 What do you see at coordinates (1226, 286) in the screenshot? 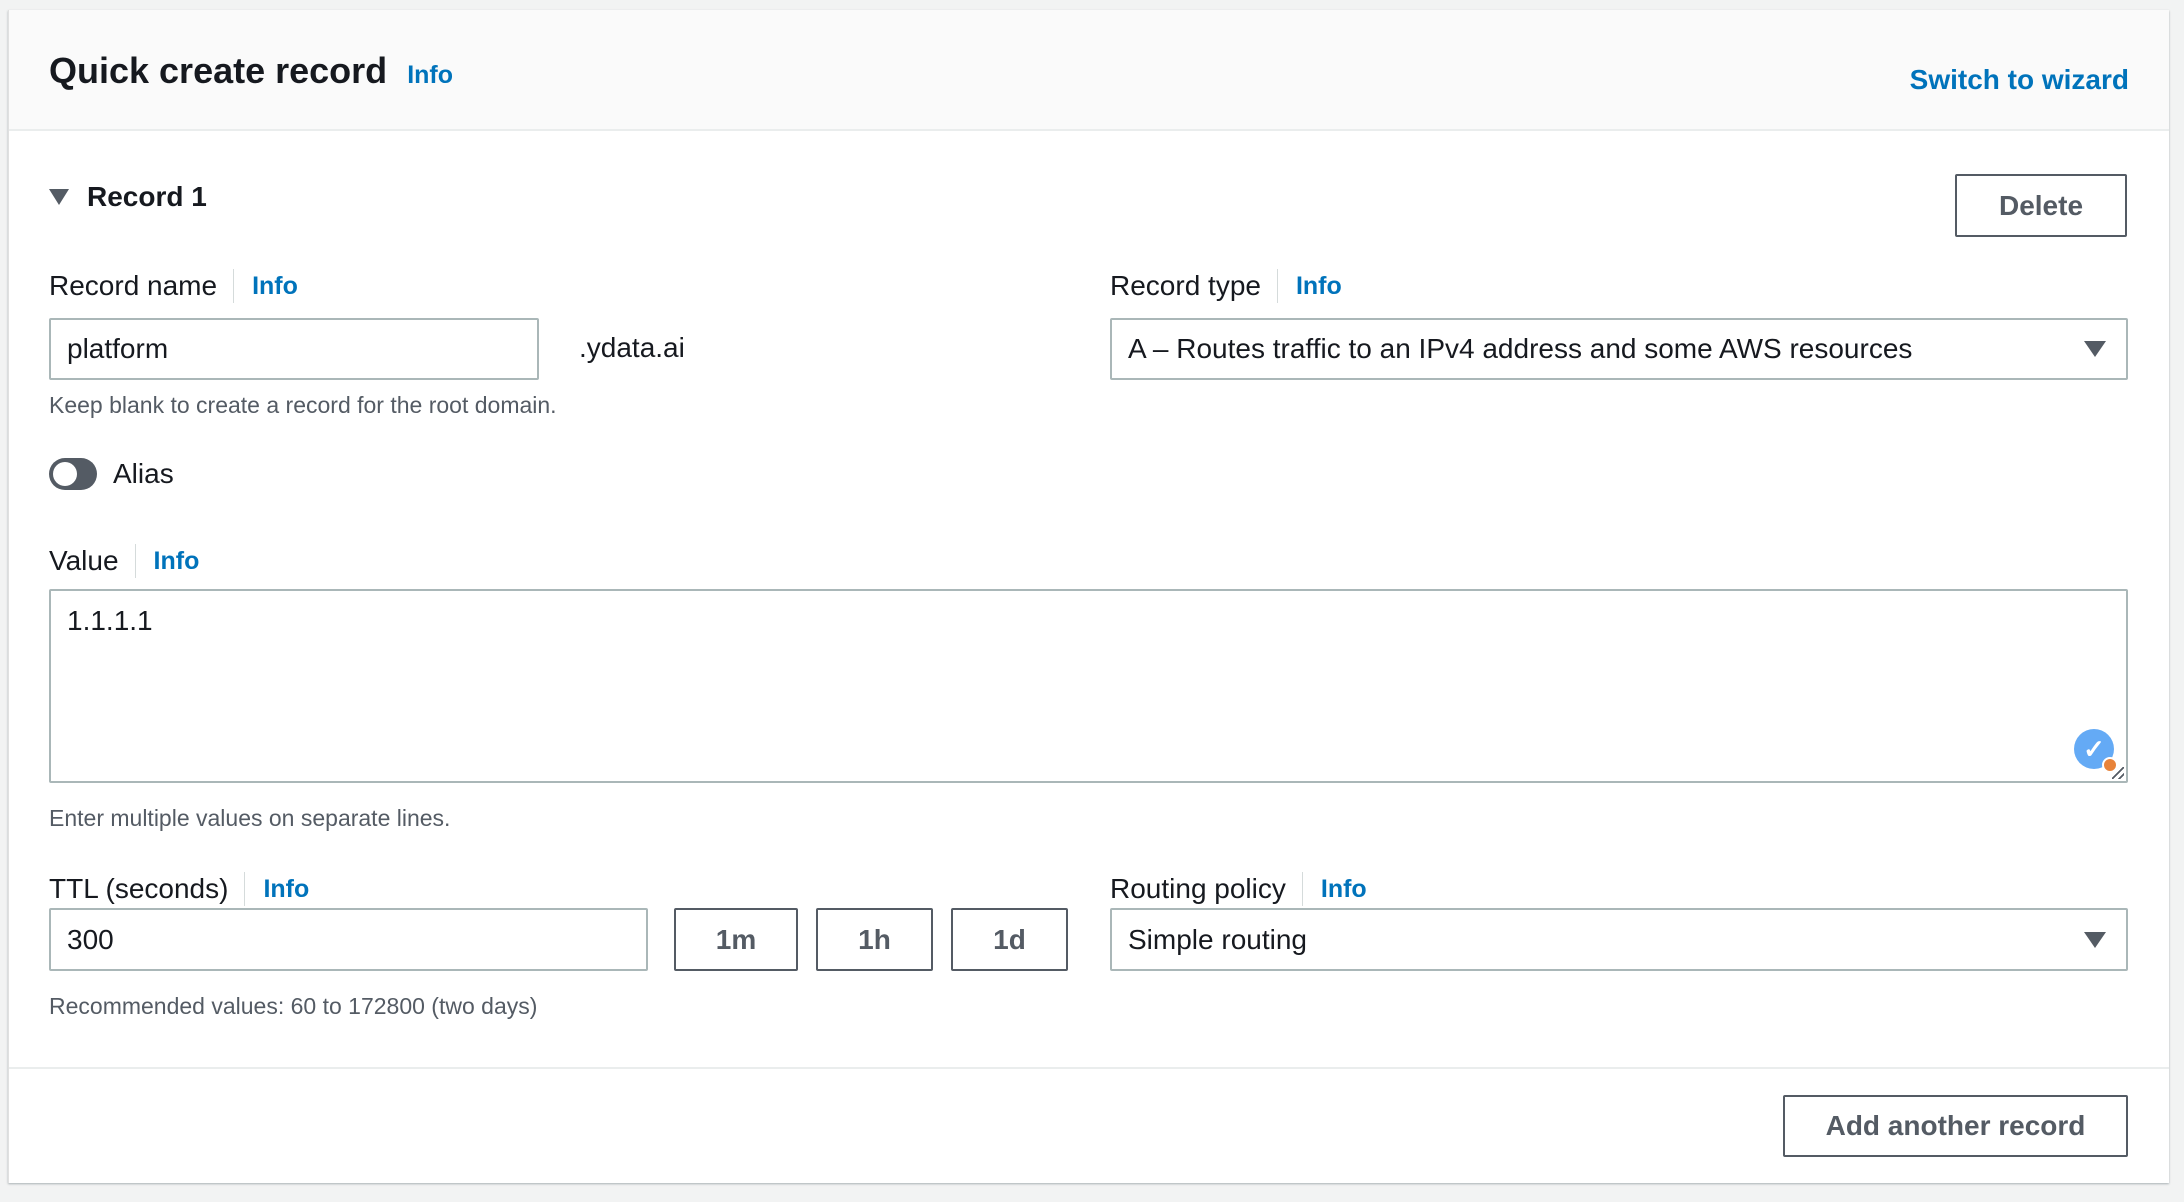
I see `record-type-label: Record type Info` at bounding box center [1226, 286].